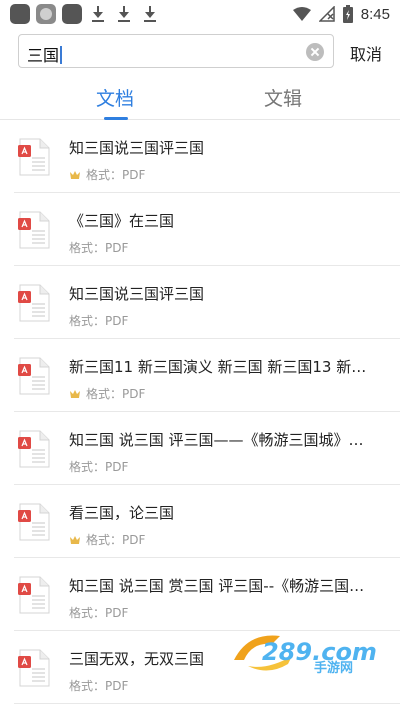 Image resolution: width=400 pixels, height=711 pixels. I want to click on photo-app-icon, so click(46, 14).